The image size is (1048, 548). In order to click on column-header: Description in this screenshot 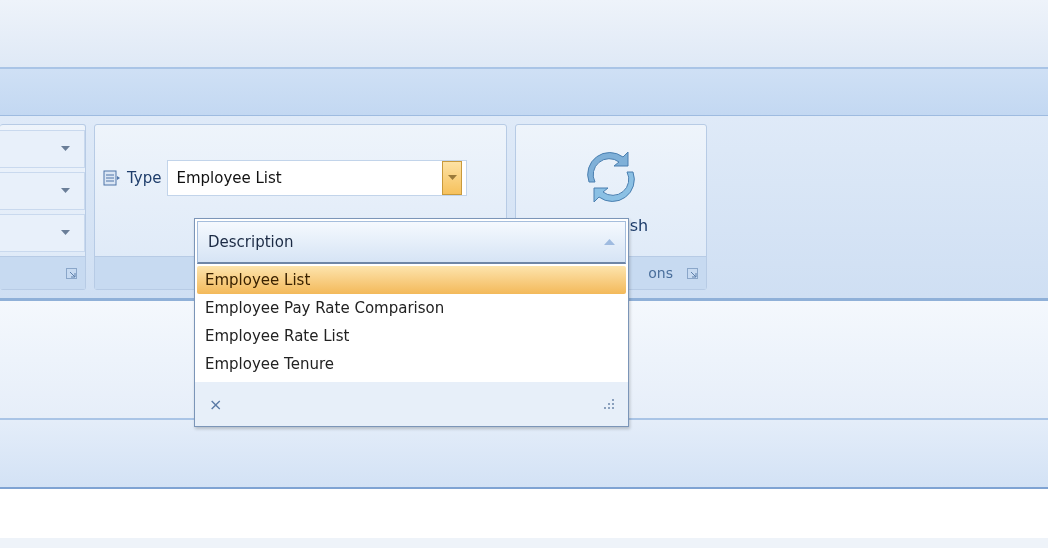, I will do `click(411, 242)`.